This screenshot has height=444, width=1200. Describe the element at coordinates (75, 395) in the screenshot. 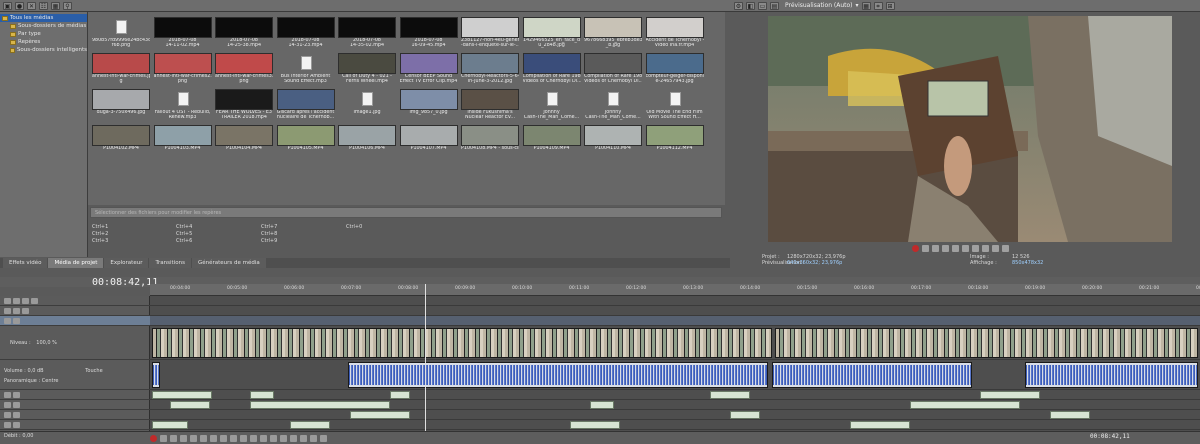

I see `track-header-audio2` at that location.